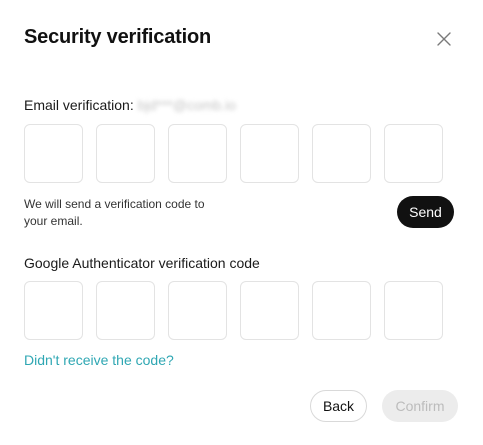 This screenshot has height=445, width=483. I want to click on close-button, so click(444, 39).